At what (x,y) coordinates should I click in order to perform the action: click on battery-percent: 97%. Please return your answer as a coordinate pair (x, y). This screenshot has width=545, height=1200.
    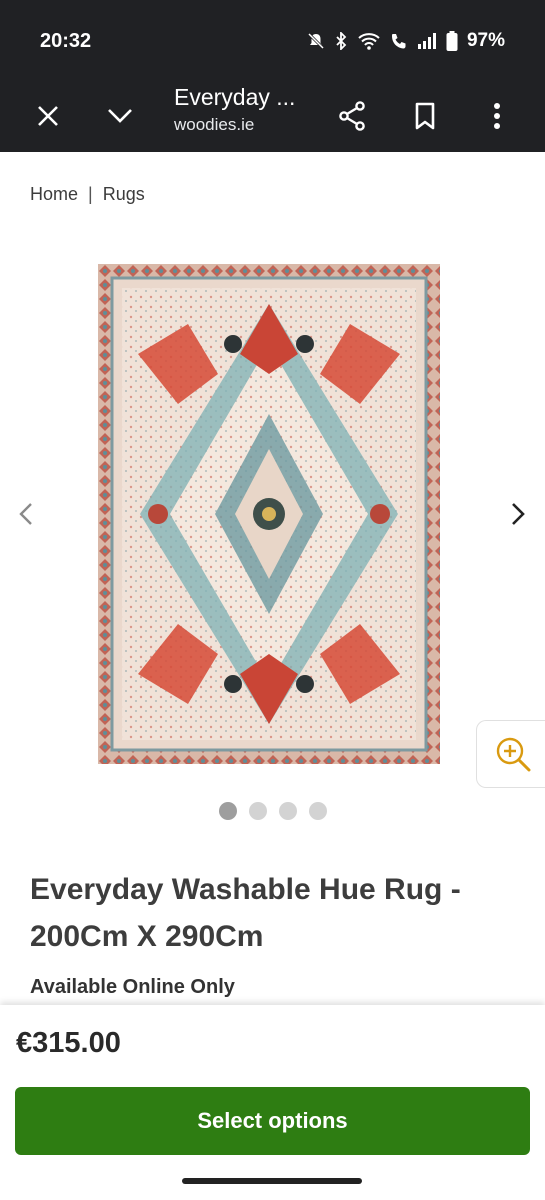
    Looking at the image, I should click on (485, 40).